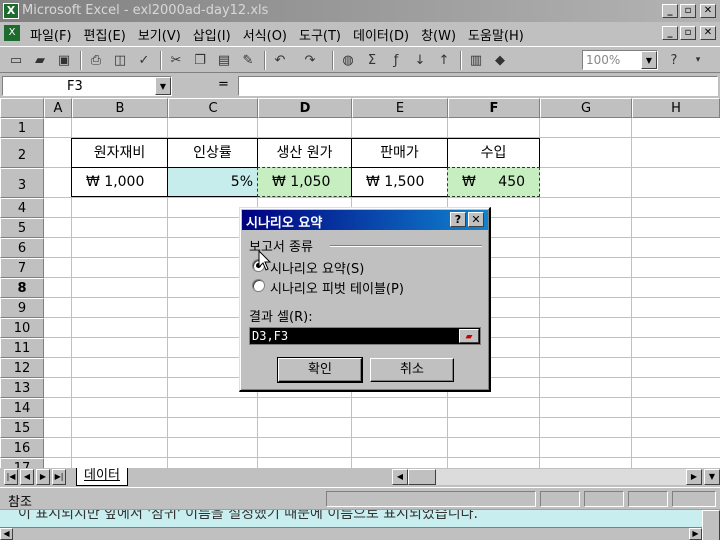 The image size is (720, 540). Describe the element at coordinates (213, 108) in the screenshot. I see `column-header-c: C` at that location.